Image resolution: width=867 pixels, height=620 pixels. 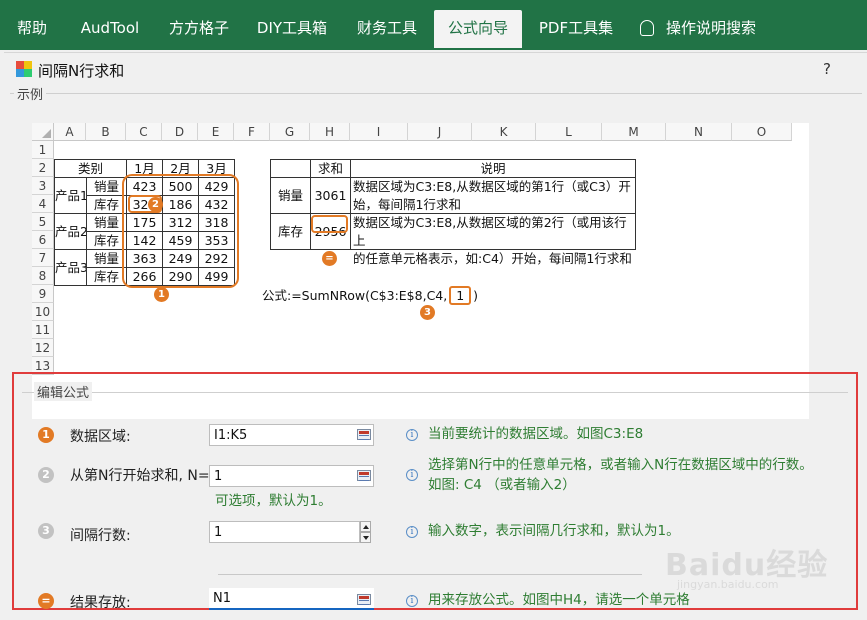 What do you see at coordinates (427, 312) in the screenshot?
I see `annotation-badge-3: 3` at bounding box center [427, 312].